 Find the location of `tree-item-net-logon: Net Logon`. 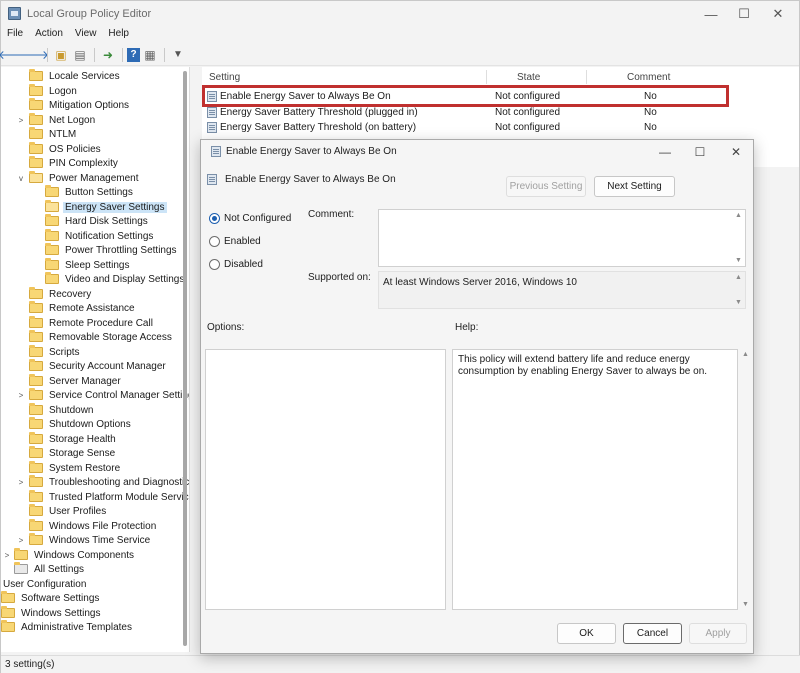

tree-item-net-logon: Net Logon is located at coordinates (63, 120).